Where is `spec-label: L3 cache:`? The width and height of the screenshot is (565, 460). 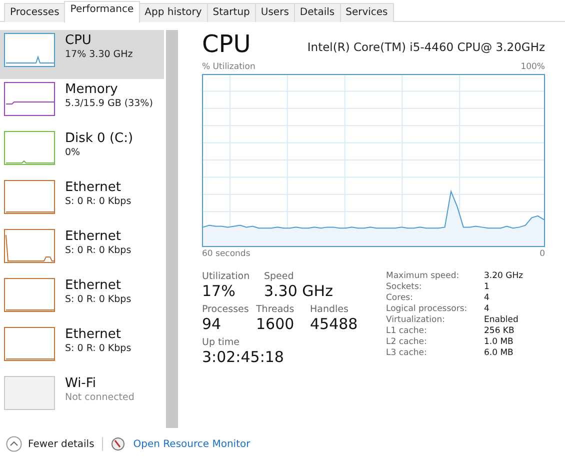
spec-label: L3 cache: is located at coordinates (407, 353).